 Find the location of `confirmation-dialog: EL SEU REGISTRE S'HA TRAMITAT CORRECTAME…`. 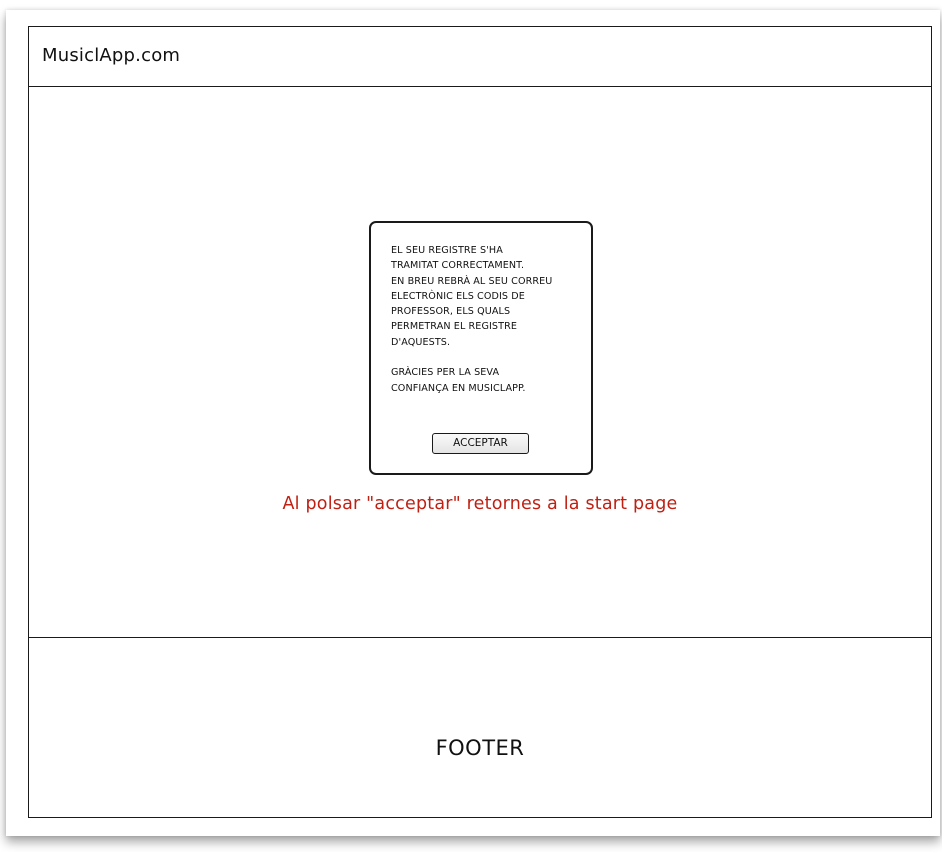

confirmation-dialog: EL SEU REGISTRE S'HA TRAMITAT CORRECTAME… is located at coordinates (481, 348).